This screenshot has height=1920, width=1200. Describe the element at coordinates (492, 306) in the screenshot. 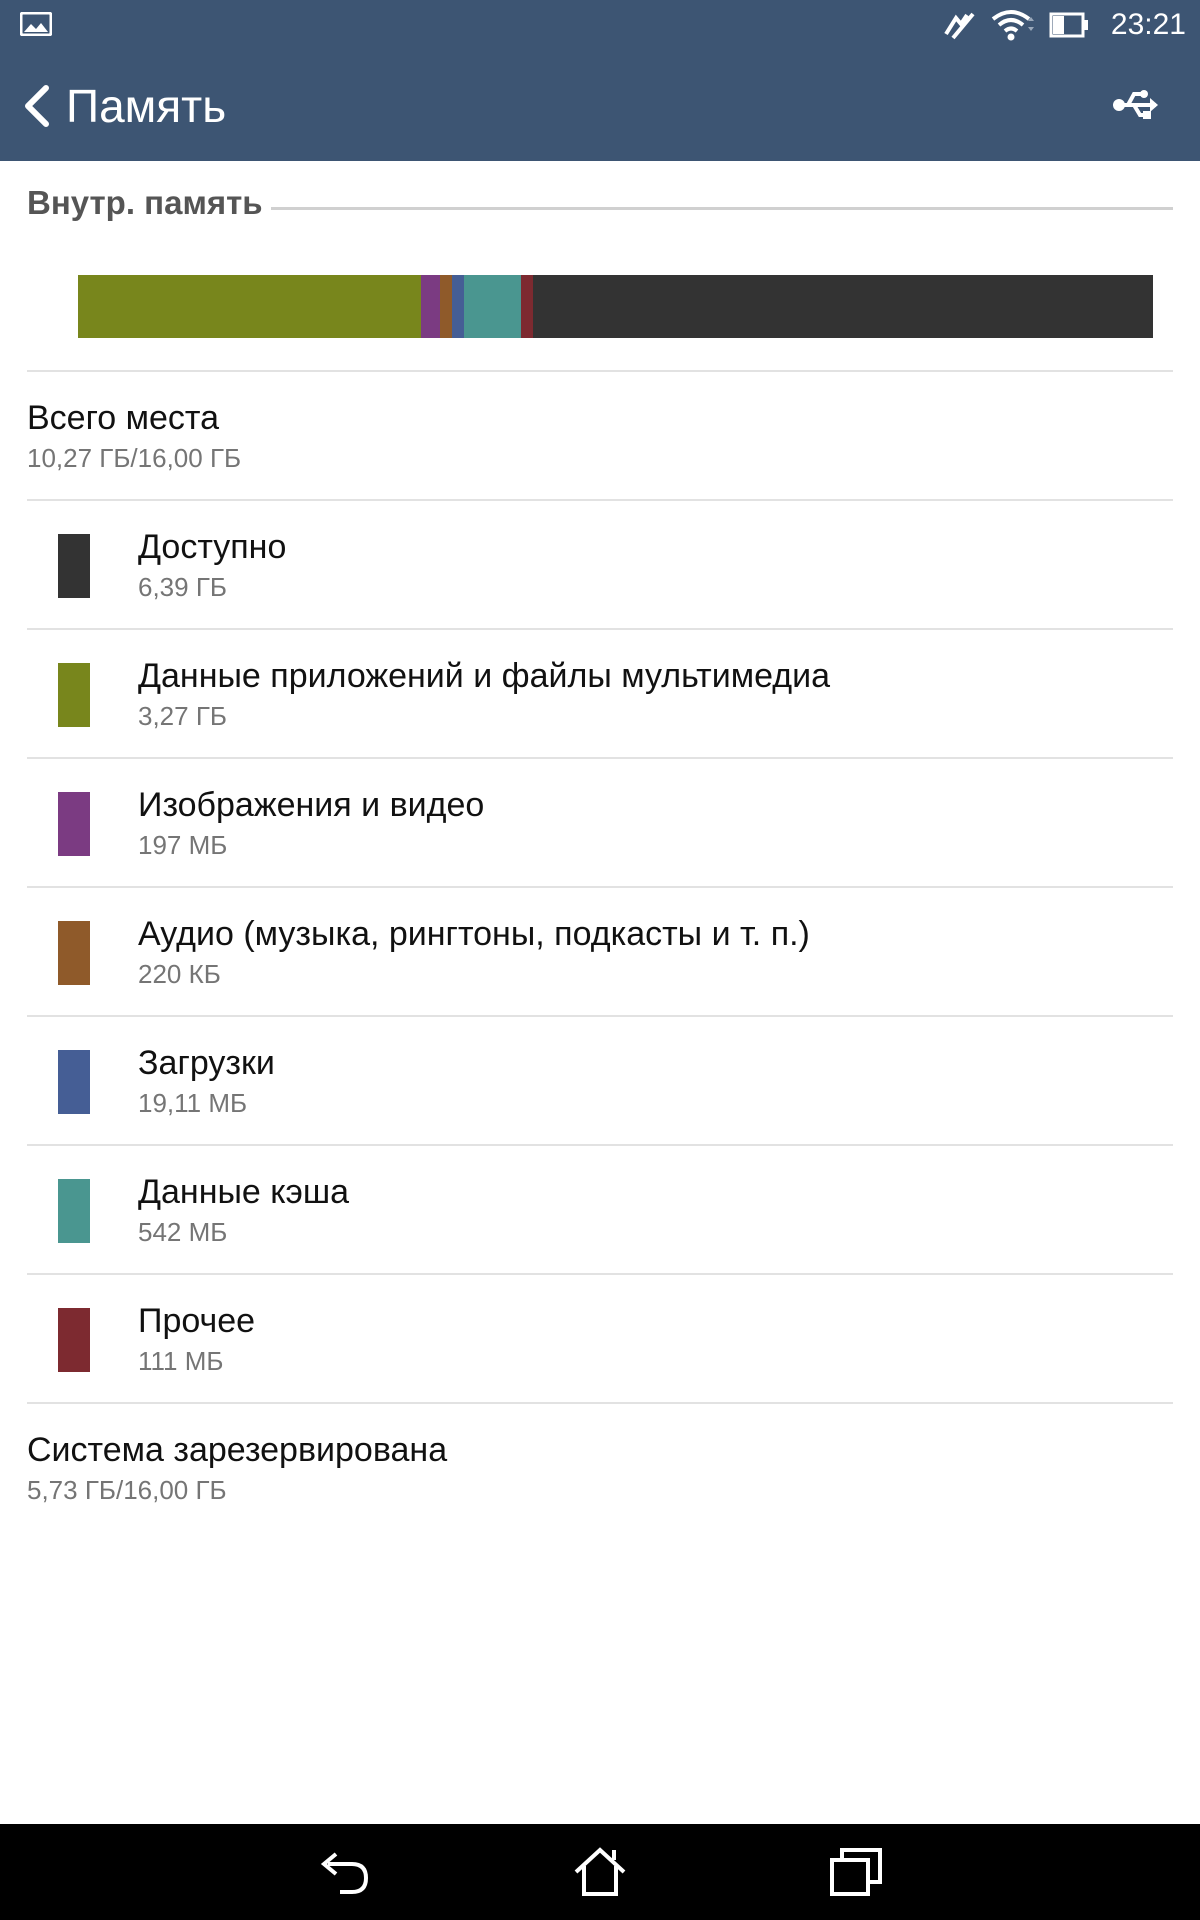

I see `storage-segment-cache` at that location.